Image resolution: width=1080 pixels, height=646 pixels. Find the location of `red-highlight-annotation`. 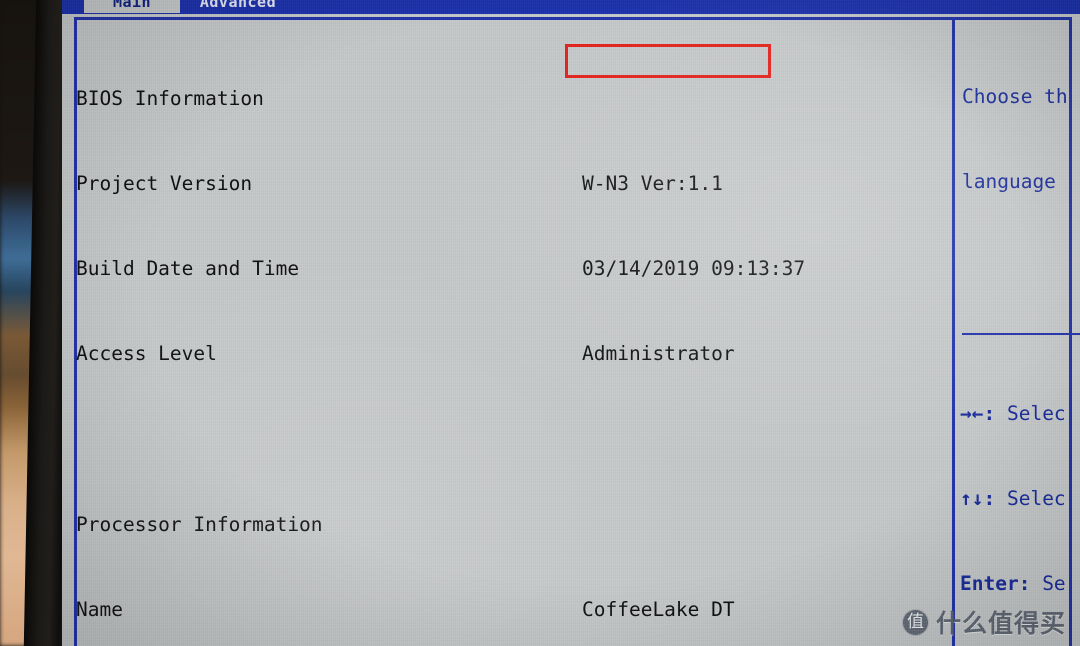

red-highlight-annotation is located at coordinates (668, 61).